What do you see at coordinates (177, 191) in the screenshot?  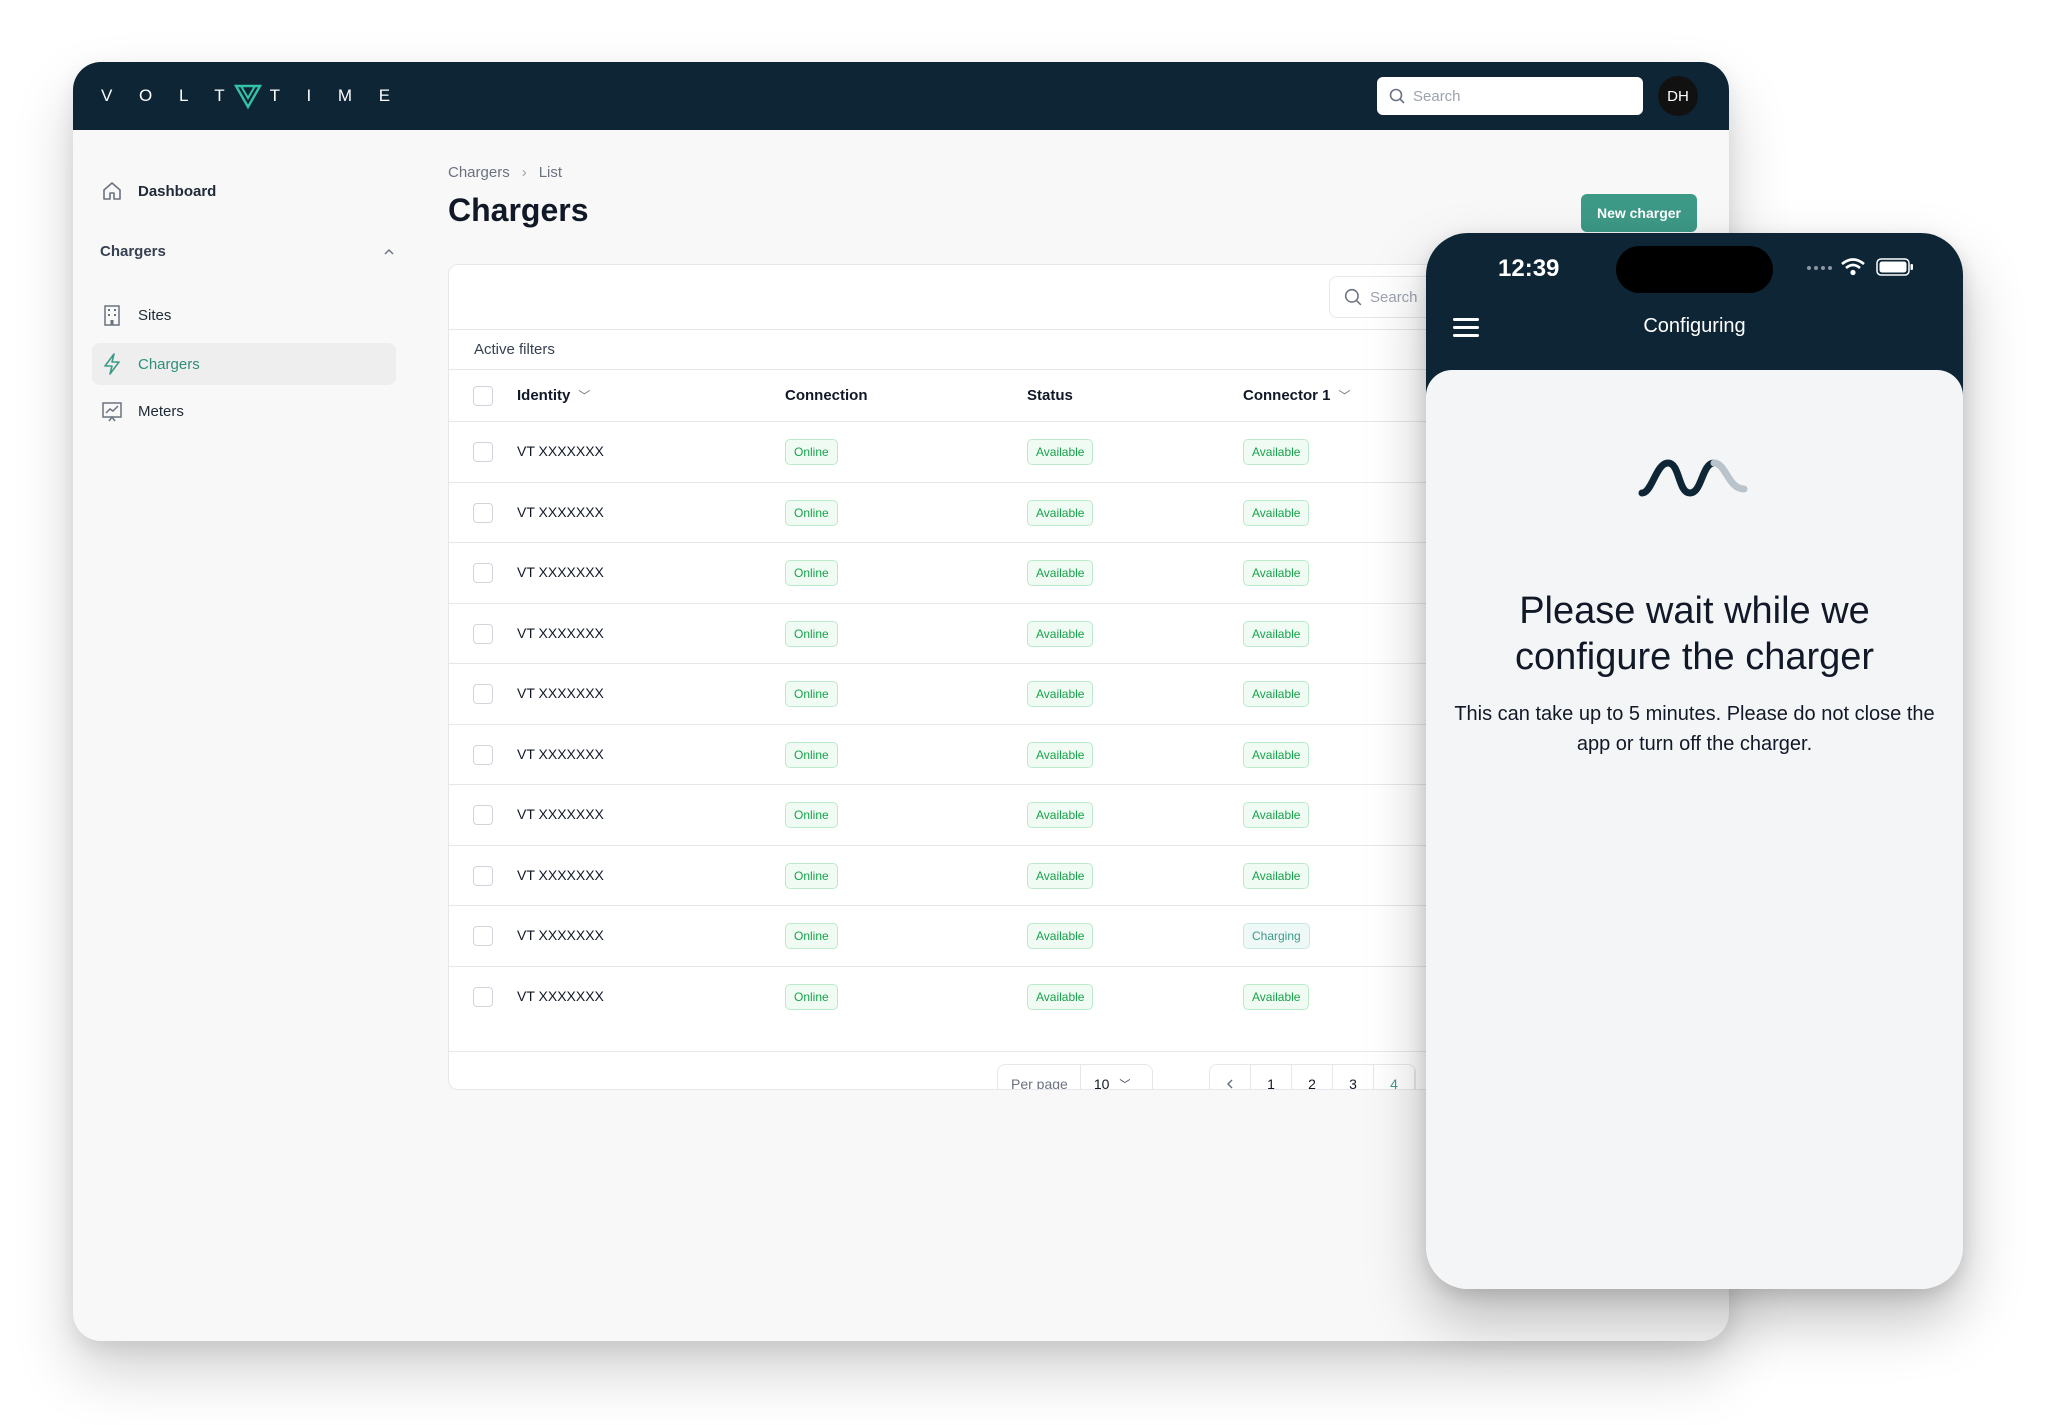 I see `sidebar-item-label: Dashboard` at bounding box center [177, 191].